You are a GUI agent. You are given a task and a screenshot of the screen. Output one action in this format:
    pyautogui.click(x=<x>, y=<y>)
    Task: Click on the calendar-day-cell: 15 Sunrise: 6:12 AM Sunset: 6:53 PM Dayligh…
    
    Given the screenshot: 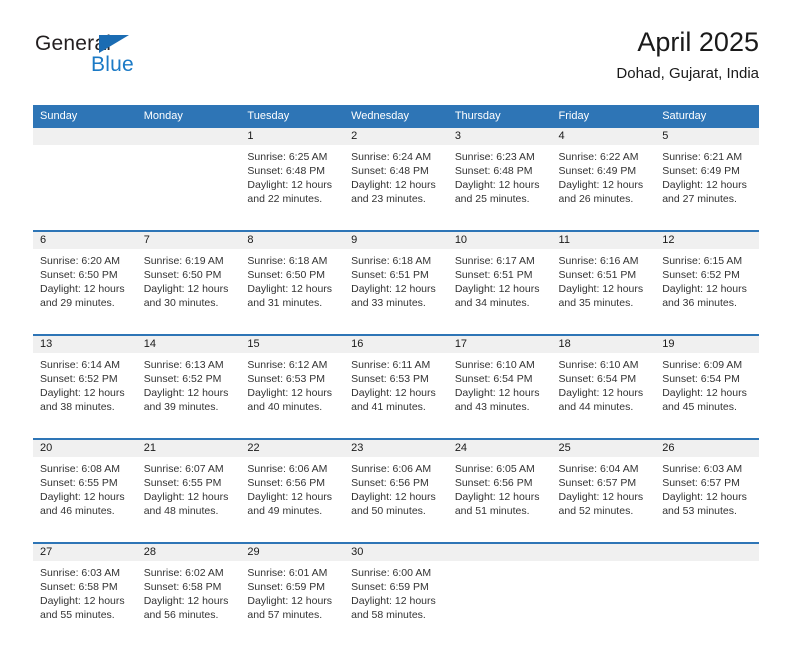 What is the action you would take?
    pyautogui.click(x=292, y=386)
    